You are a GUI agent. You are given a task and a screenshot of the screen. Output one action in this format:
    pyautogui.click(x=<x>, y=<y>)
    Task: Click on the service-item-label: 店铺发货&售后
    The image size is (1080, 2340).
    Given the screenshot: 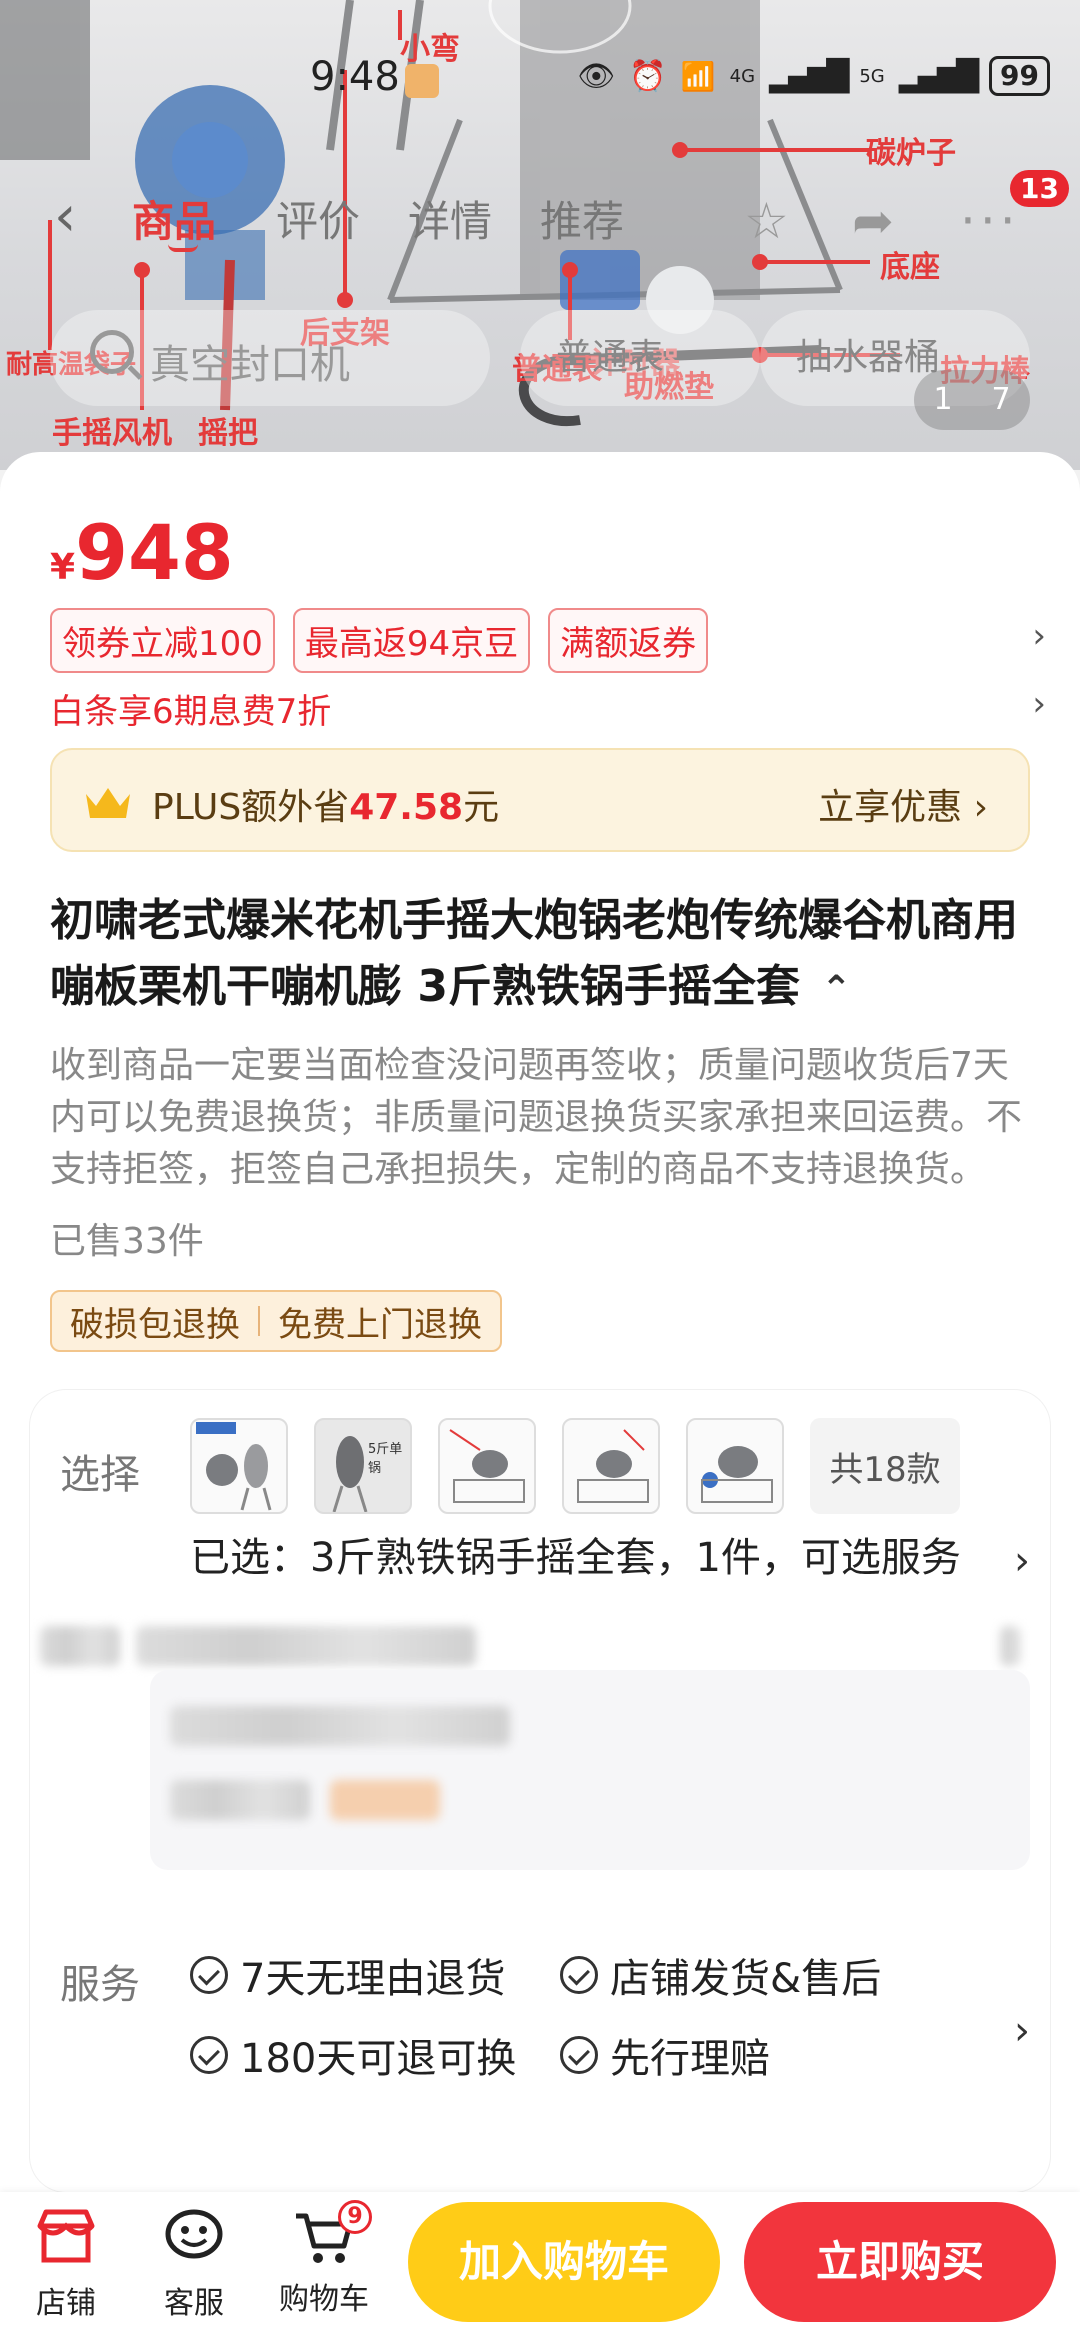 What is the action you would take?
    pyautogui.click(x=746, y=1979)
    